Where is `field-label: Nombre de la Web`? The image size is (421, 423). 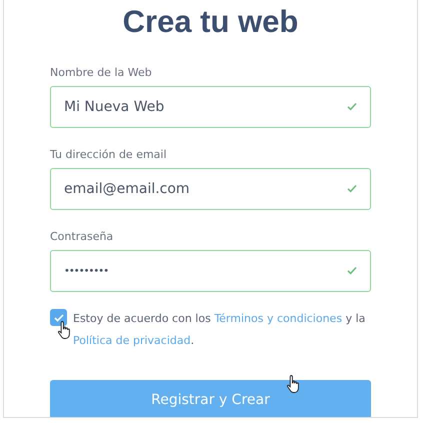 field-label: Nombre de la Web is located at coordinates (101, 73).